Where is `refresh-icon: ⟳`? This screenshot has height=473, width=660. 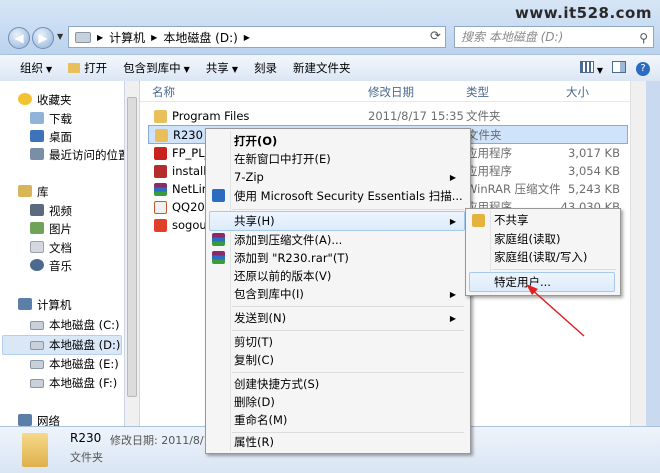 refresh-icon: ⟳ is located at coordinates (435, 36).